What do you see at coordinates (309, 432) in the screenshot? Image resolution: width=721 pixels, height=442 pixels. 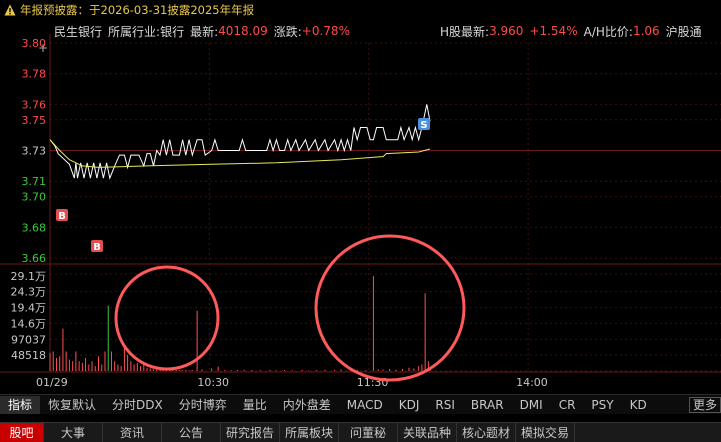 I see `bottom-tab-5: 所属板块` at bounding box center [309, 432].